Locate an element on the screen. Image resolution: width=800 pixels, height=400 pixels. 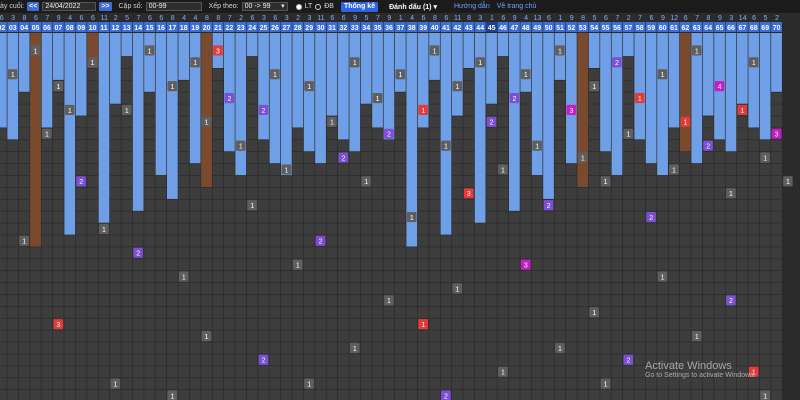
column-header-label: 31 is located at coordinates (332, 28).